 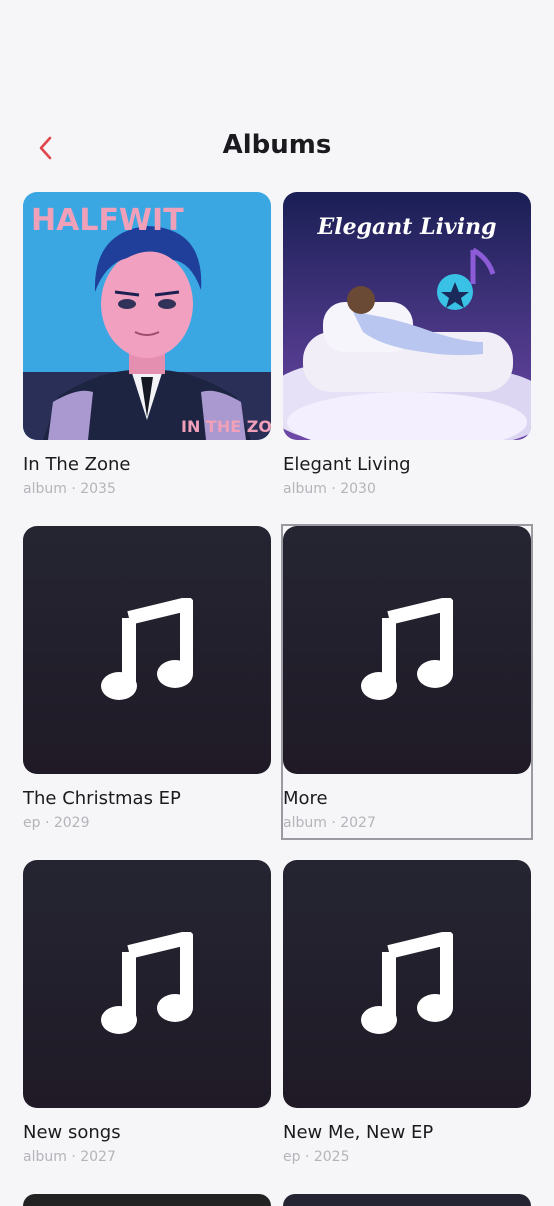 I want to click on album-title: New Me, New EP, so click(x=358, y=1132).